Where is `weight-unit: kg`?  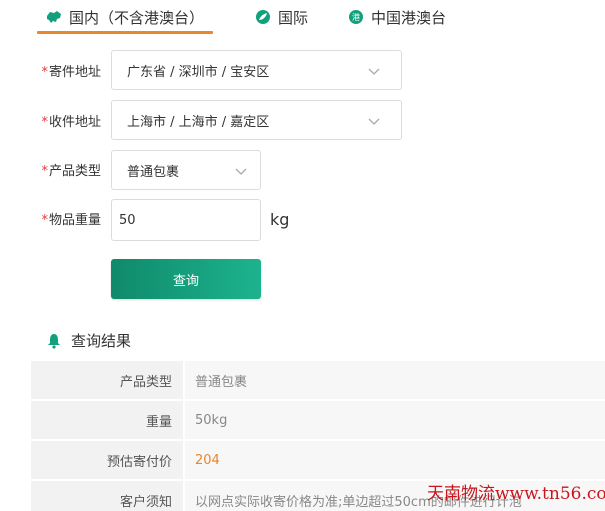
weight-unit: kg is located at coordinates (280, 219).